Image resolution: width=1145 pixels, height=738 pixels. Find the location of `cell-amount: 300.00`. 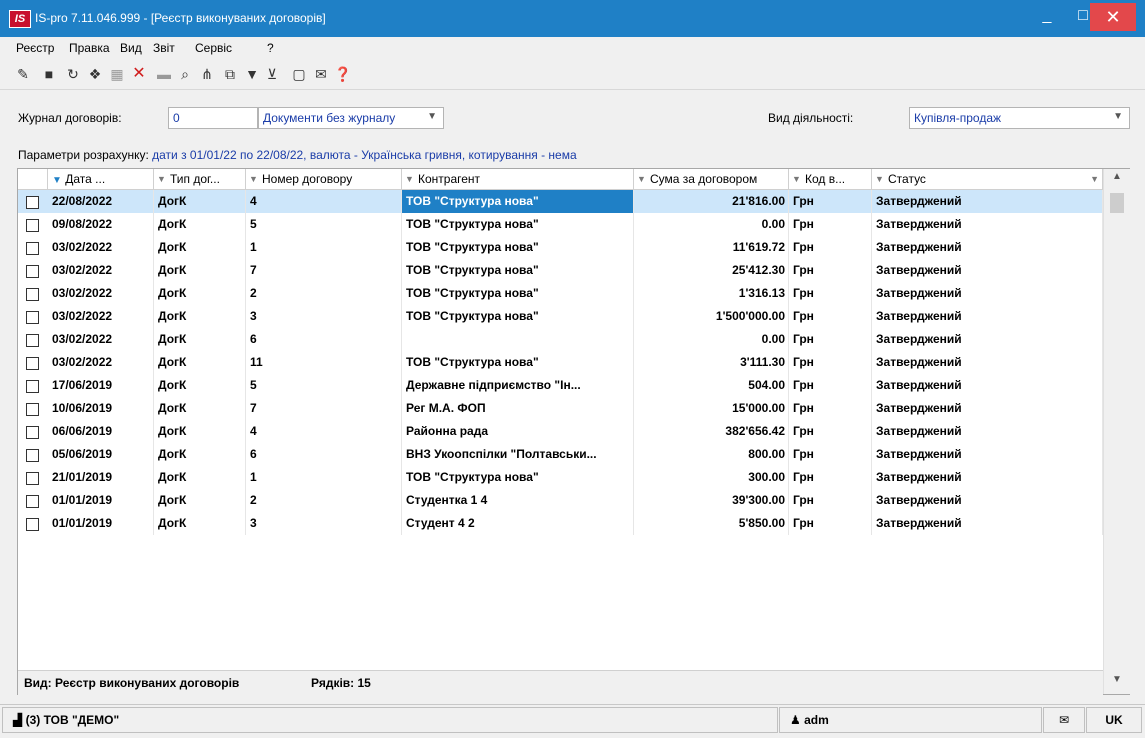

cell-amount: 300.00 is located at coordinates (711, 477).